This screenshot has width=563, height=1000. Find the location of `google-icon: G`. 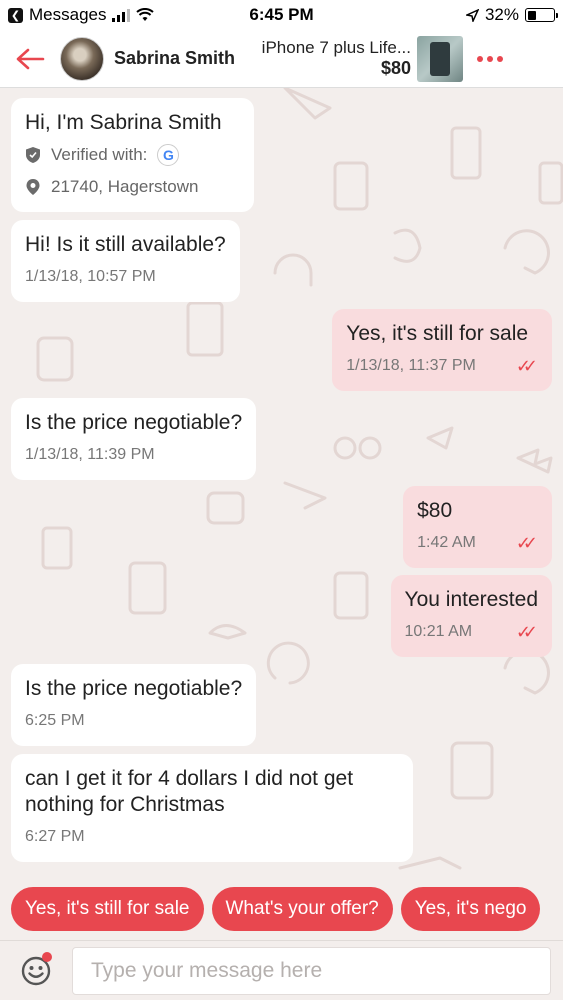

google-icon: G is located at coordinates (168, 155).